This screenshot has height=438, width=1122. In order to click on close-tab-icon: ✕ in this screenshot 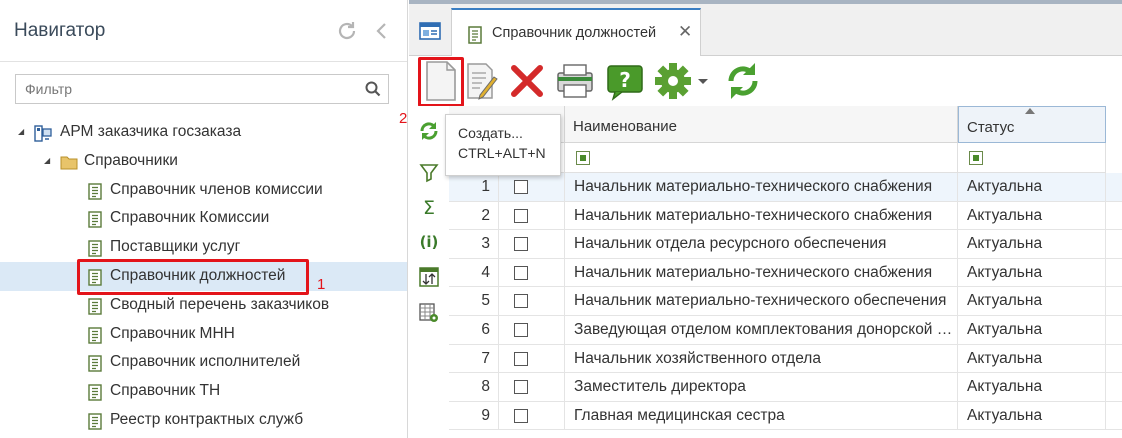, I will do `click(685, 32)`.